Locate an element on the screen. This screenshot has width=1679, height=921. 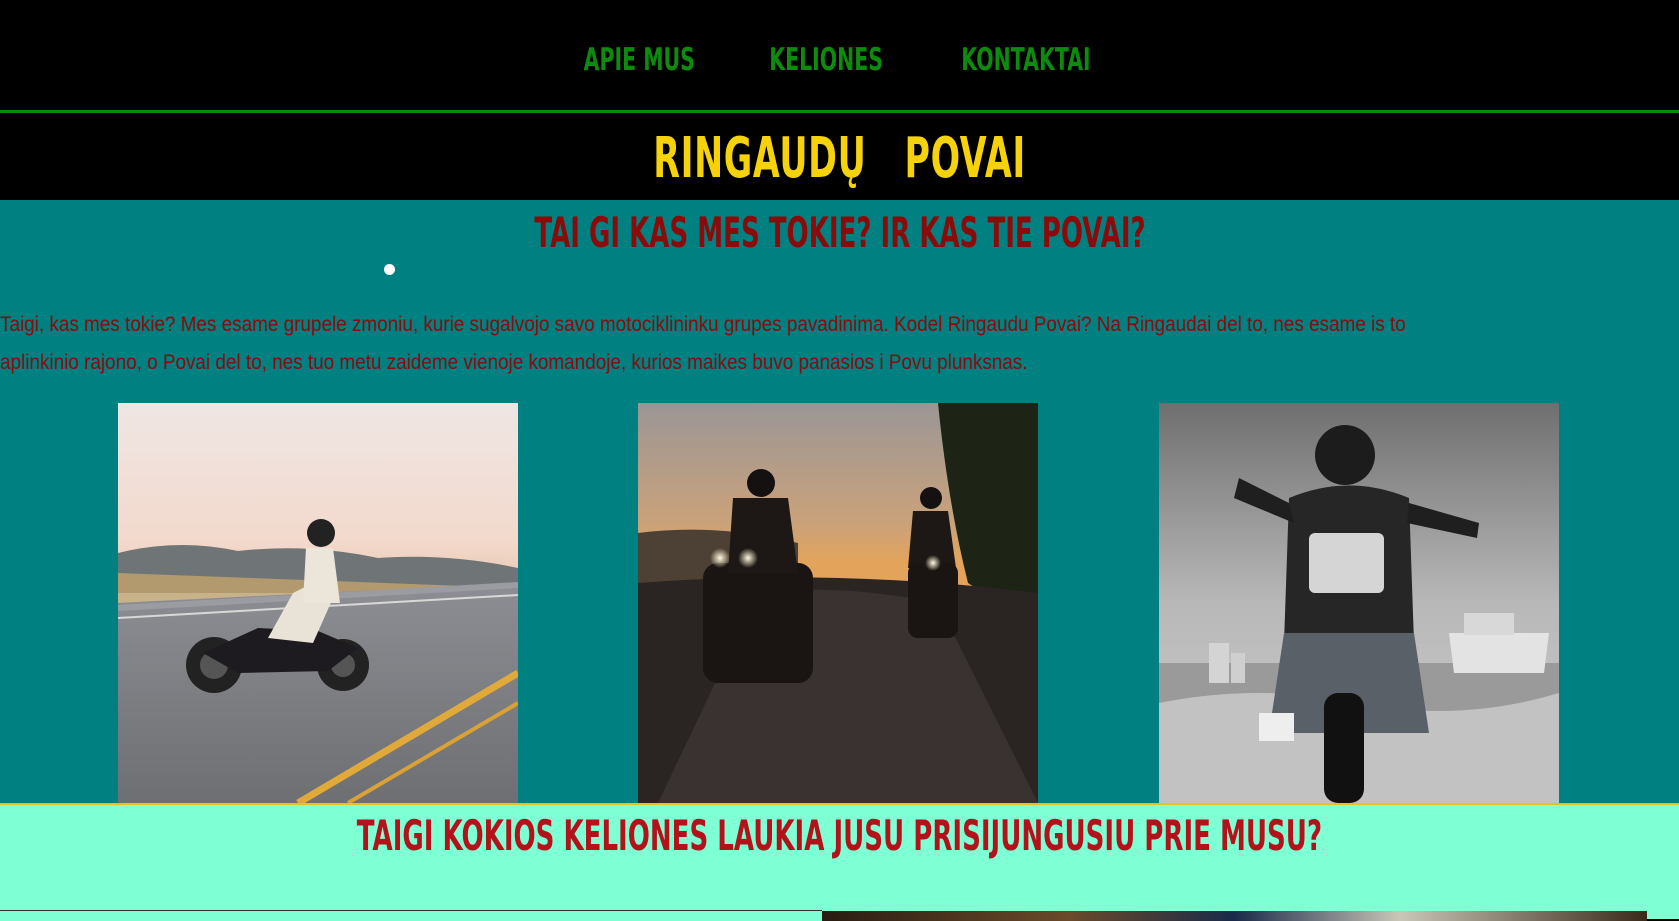
photo-rider-seaside-image is located at coordinates (1359, 603).